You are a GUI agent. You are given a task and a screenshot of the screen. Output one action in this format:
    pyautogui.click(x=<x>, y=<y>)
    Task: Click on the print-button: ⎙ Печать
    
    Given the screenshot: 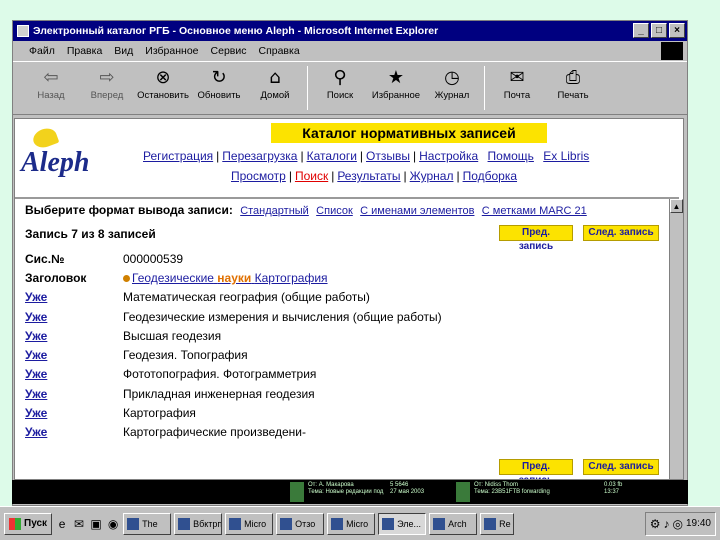 What is the action you would take?
    pyautogui.click(x=573, y=83)
    